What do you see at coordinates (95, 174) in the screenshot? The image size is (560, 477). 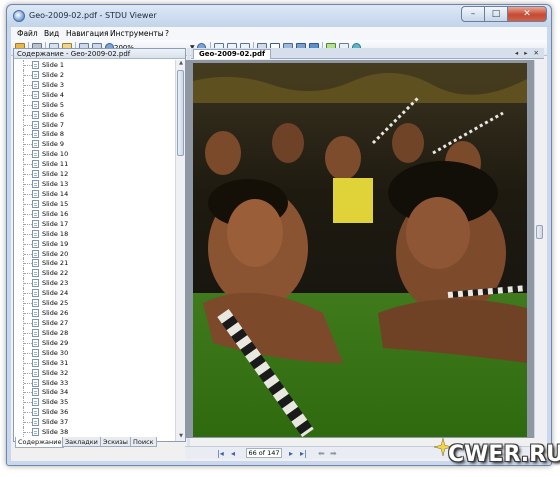 I see `tree-item: Slide 12` at bounding box center [95, 174].